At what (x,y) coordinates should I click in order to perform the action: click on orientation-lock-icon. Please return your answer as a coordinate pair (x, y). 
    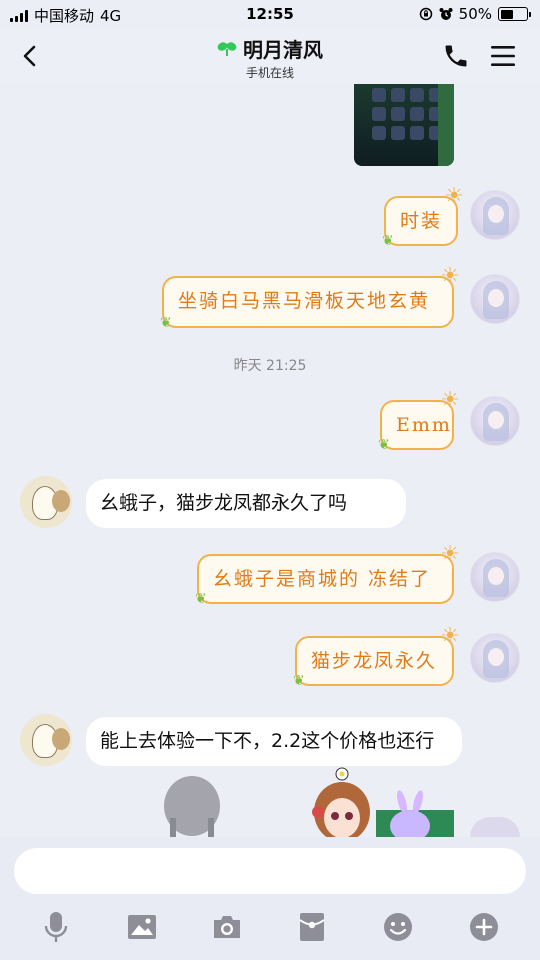
    Looking at the image, I should click on (425, 14).